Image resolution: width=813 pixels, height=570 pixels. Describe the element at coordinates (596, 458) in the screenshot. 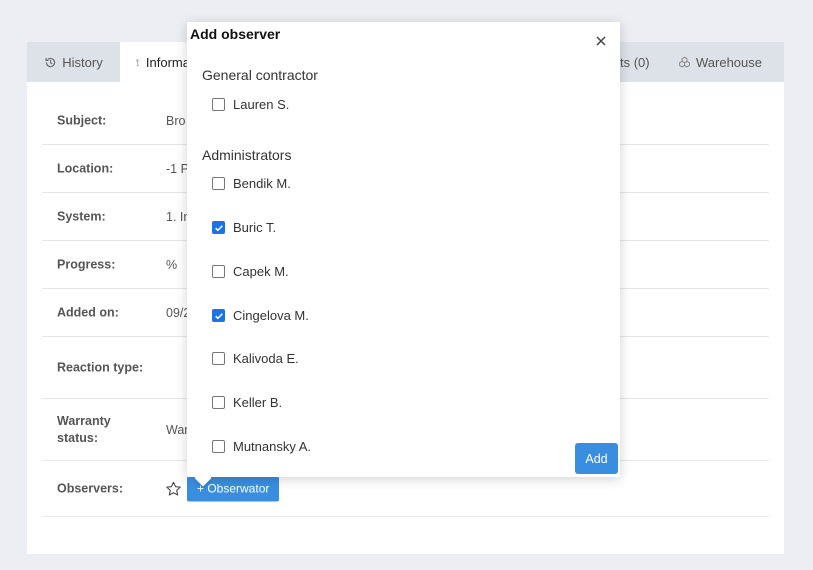

I see `add-button: Add` at that location.